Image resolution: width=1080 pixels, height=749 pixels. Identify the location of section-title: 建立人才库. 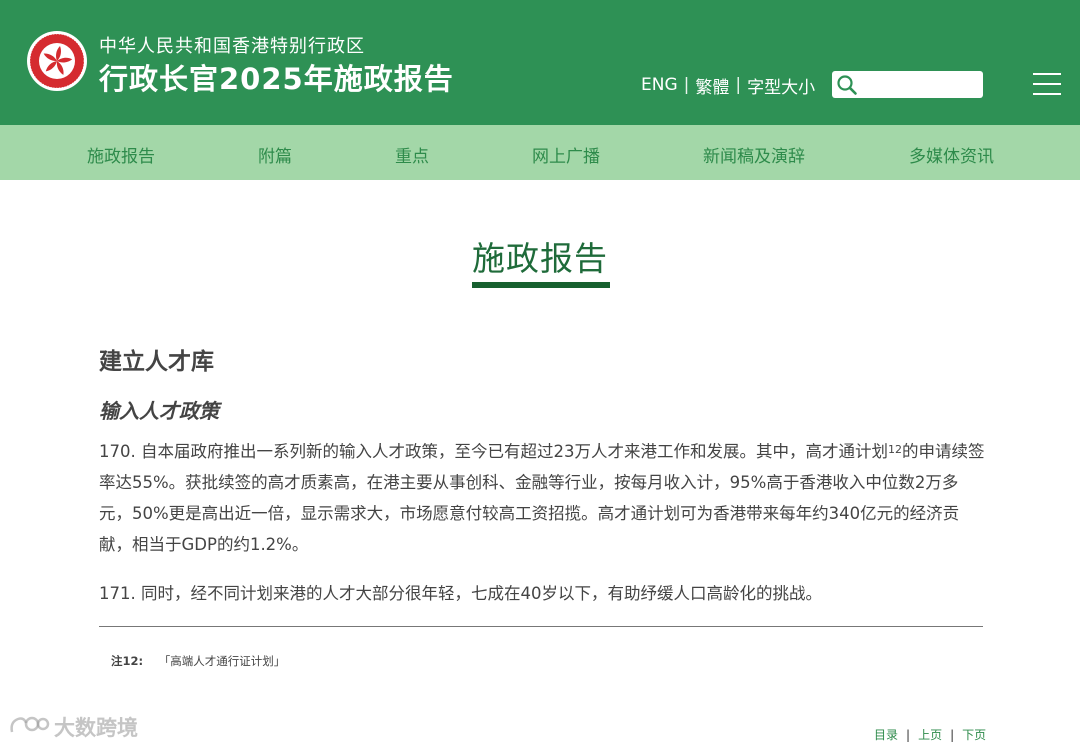
(156, 362).